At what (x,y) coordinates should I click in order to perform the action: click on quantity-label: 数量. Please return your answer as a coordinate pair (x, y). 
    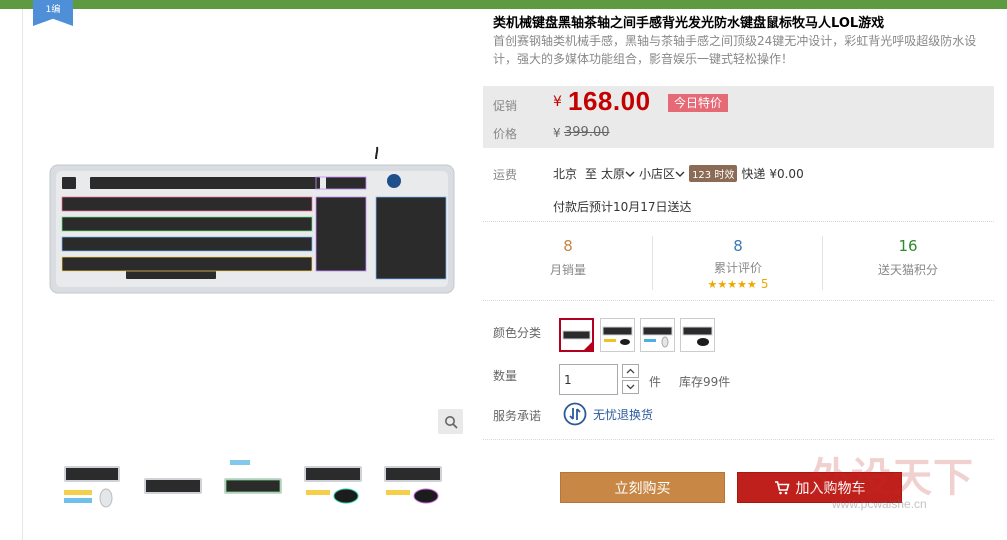
    Looking at the image, I should click on (505, 376).